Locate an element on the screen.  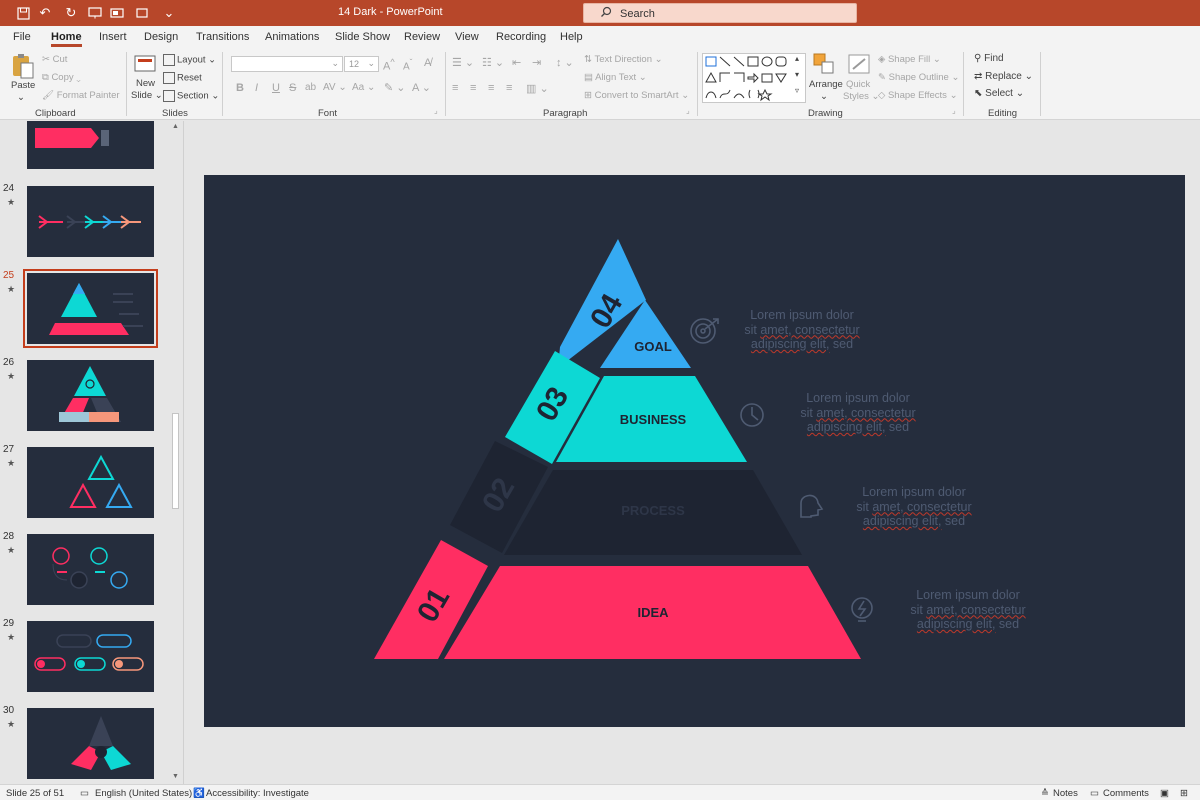
highlight-icon: ✎ ⌄ is located at coordinates (395, 87).